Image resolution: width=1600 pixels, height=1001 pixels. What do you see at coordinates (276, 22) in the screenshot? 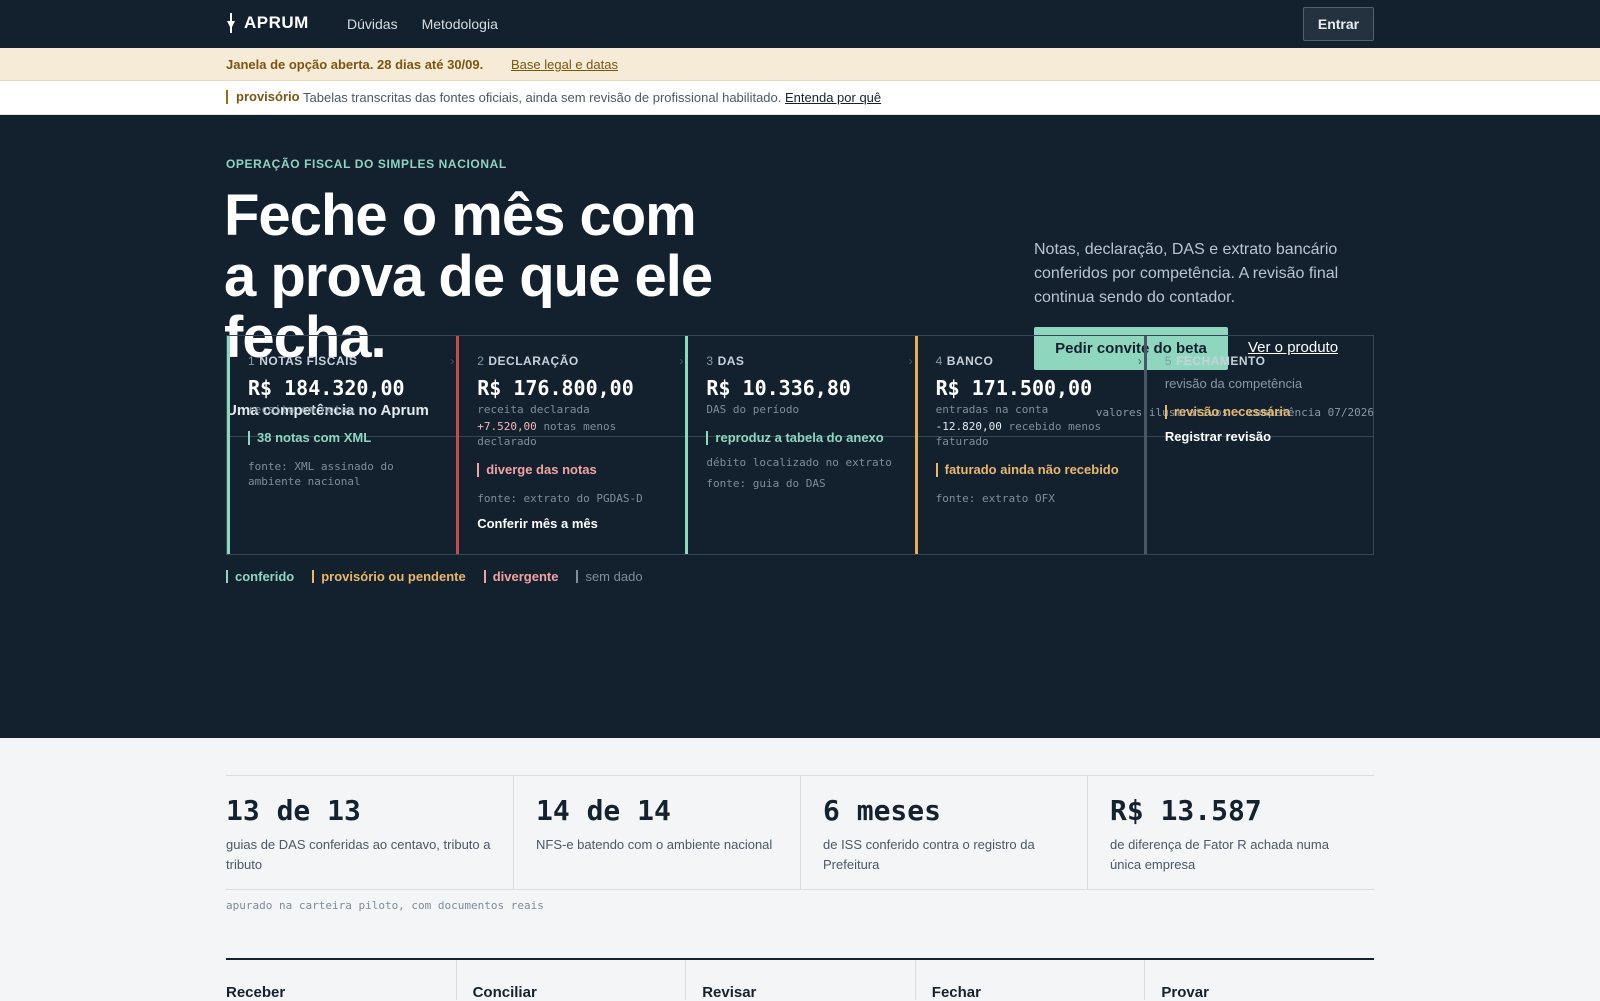
I see `brand-name: APRUM` at bounding box center [276, 22].